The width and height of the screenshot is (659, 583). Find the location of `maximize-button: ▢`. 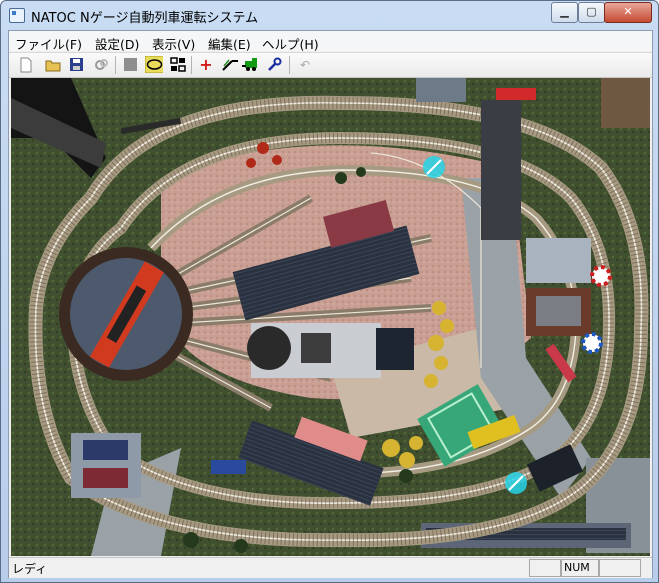

maximize-button: ▢ is located at coordinates (591, 12).